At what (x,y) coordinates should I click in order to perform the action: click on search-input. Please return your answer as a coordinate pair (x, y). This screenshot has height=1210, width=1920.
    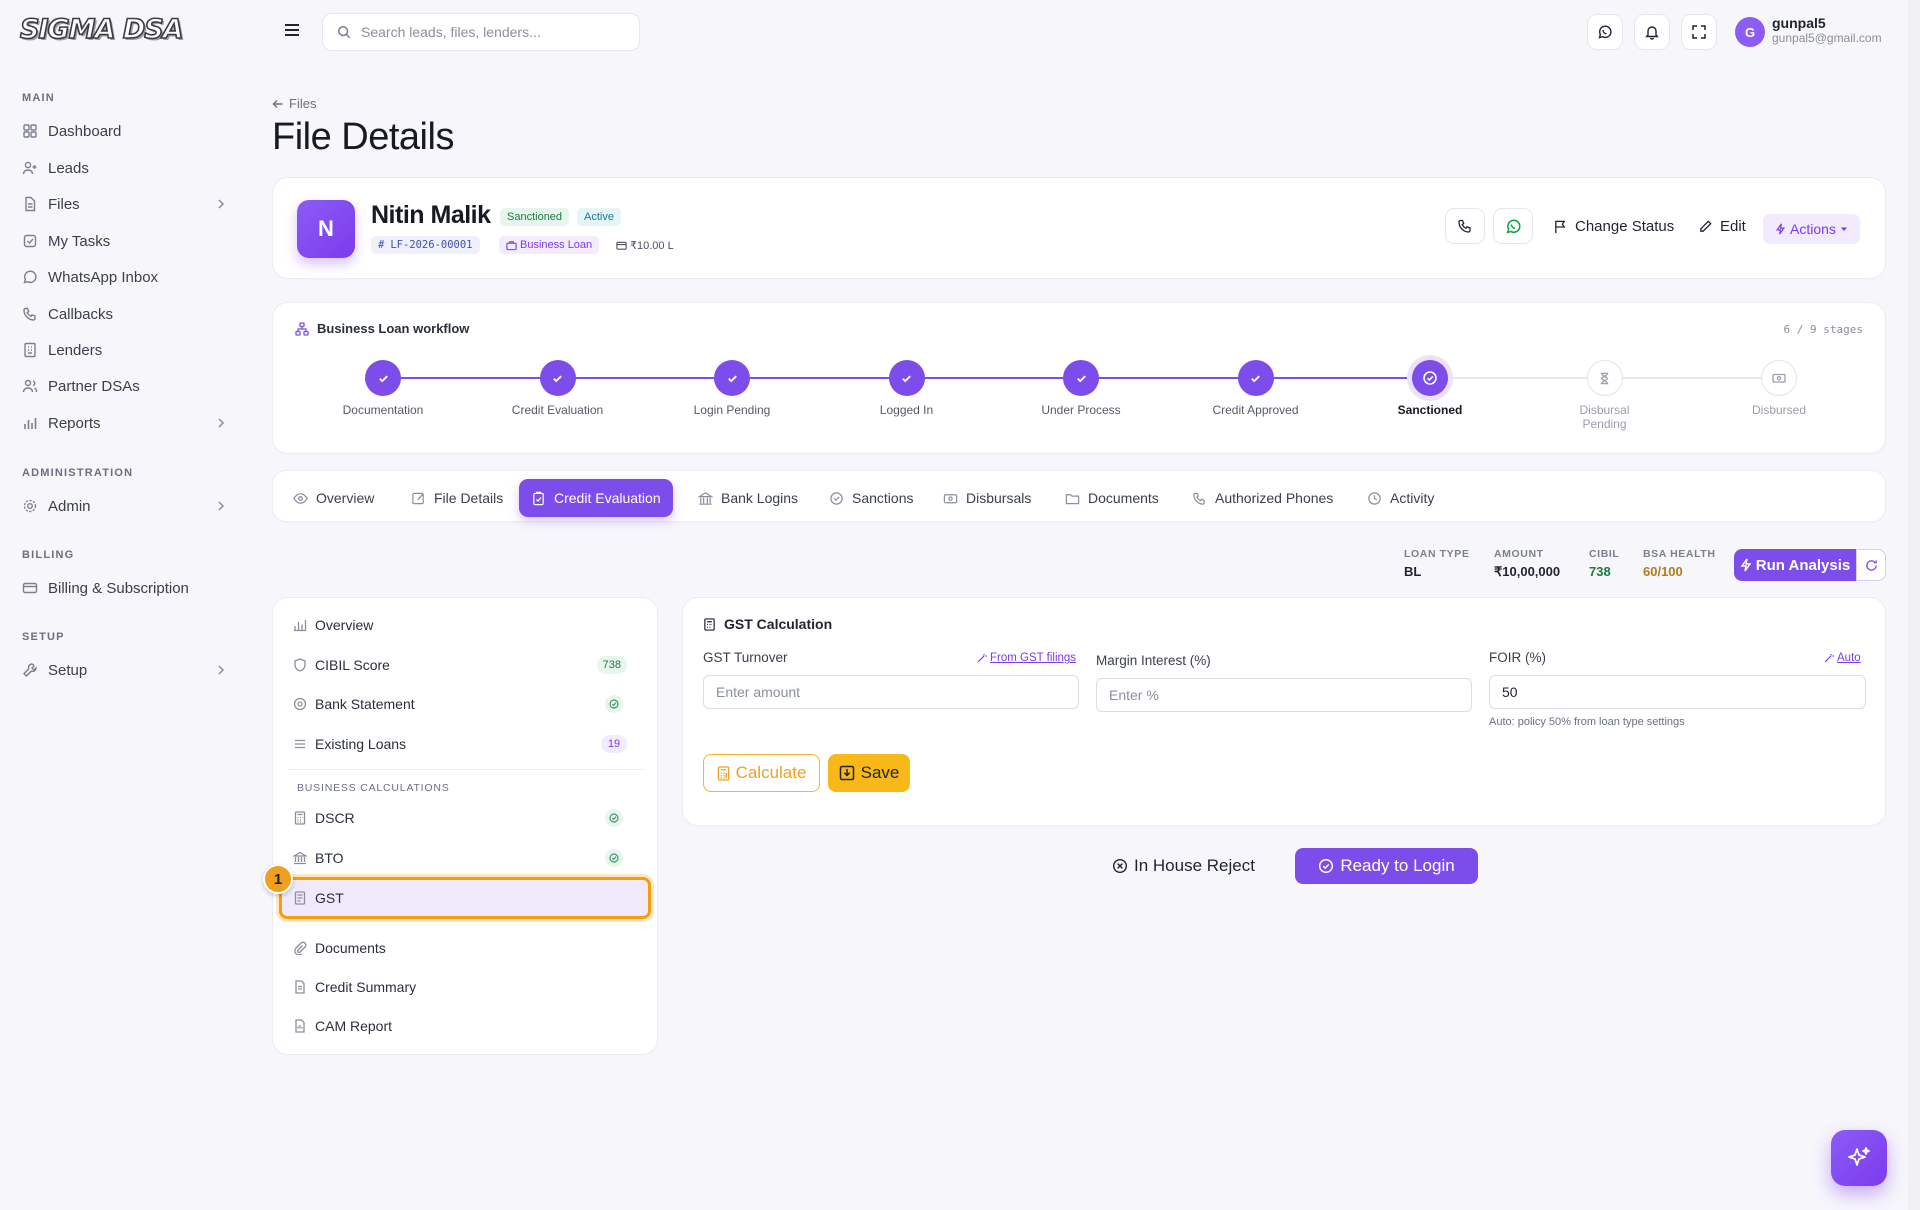
    Looking at the image, I should click on (486, 32).